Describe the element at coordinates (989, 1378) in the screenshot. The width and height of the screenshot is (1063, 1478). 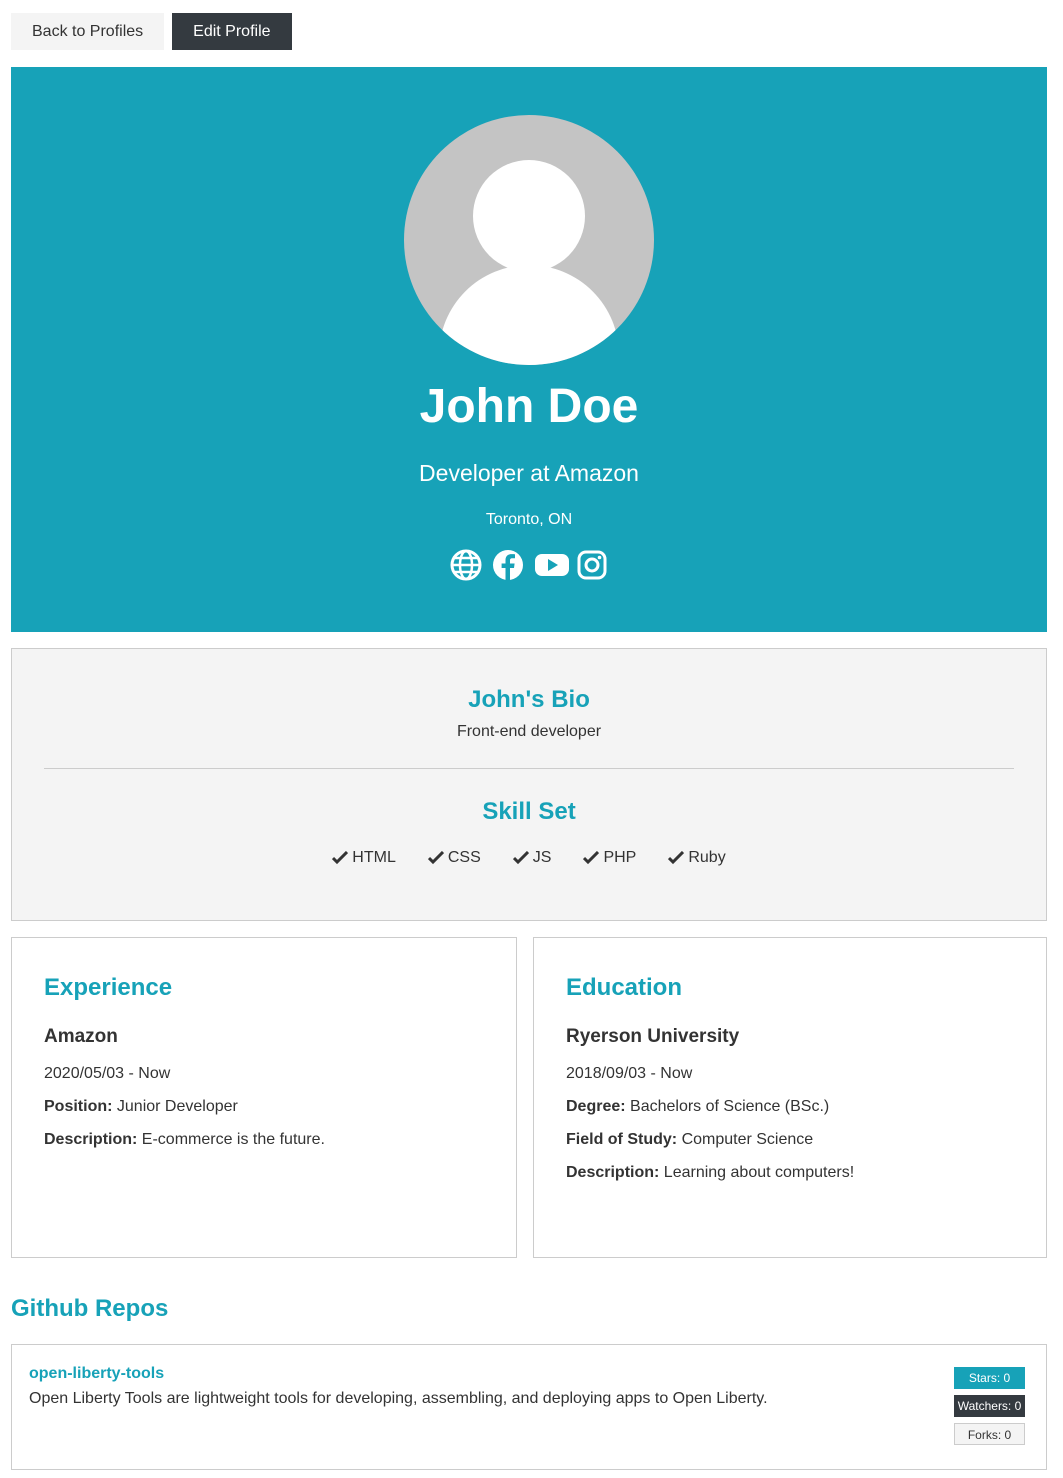
I see `stars-badge: Stars: 0` at that location.